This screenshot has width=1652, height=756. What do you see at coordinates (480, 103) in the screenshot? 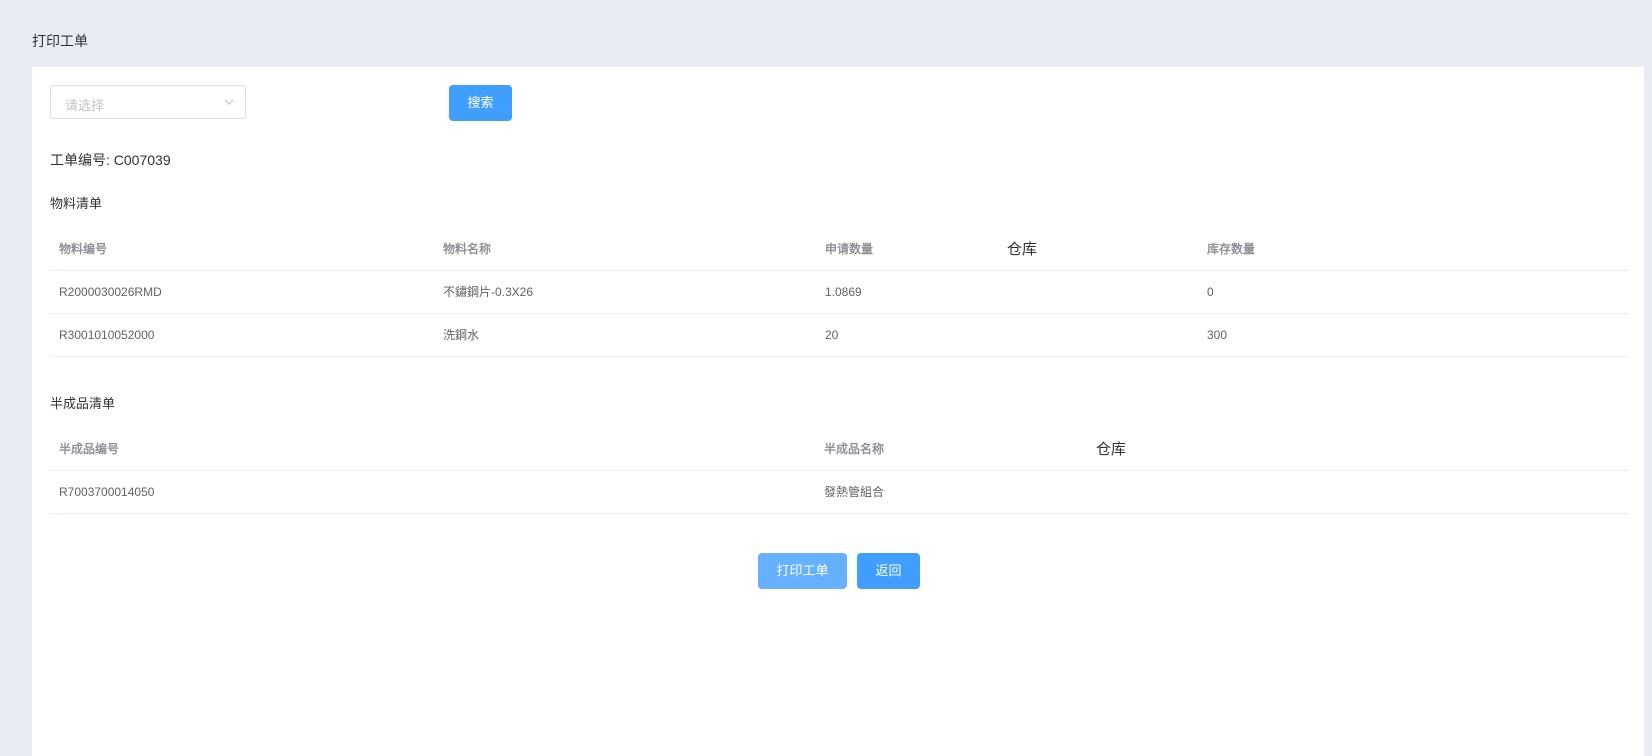
I see `search-button: 搜索` at bounding box center [480, 103].